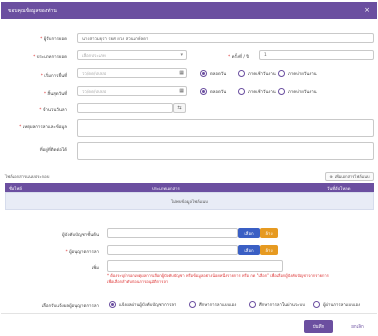 This screenshot has height=336, width=378. What do you see at coordinates (53, 39) in the screenshot?
I see `recipient-label: * ผู้รับการยอด` at bounding box center [53, 39].